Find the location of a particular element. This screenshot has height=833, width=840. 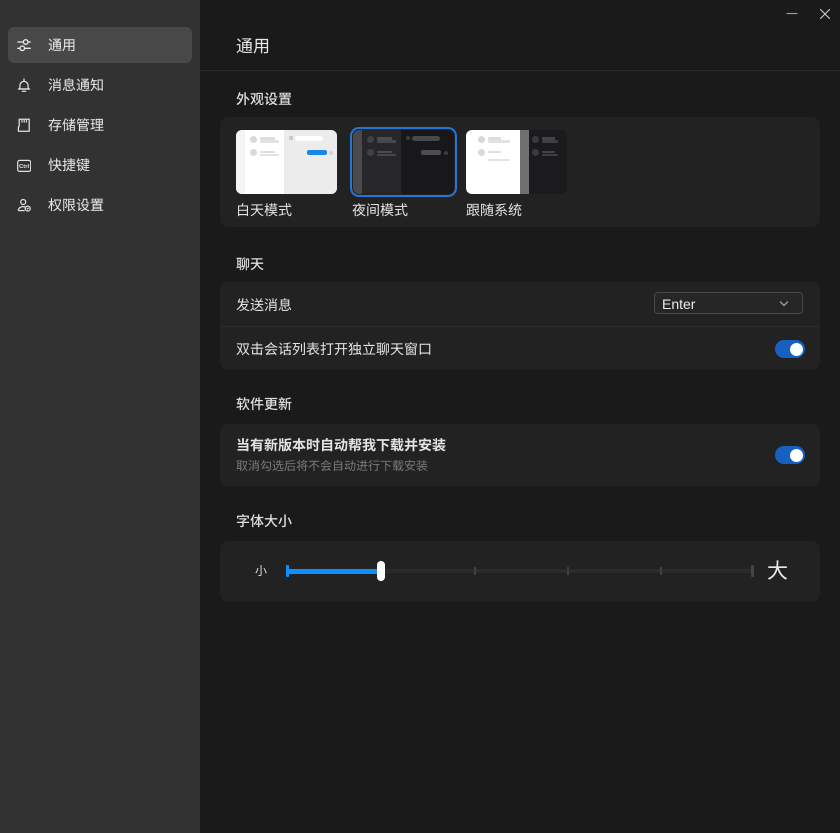

svg-text: Ctrl is located at coordinates (24, 167).